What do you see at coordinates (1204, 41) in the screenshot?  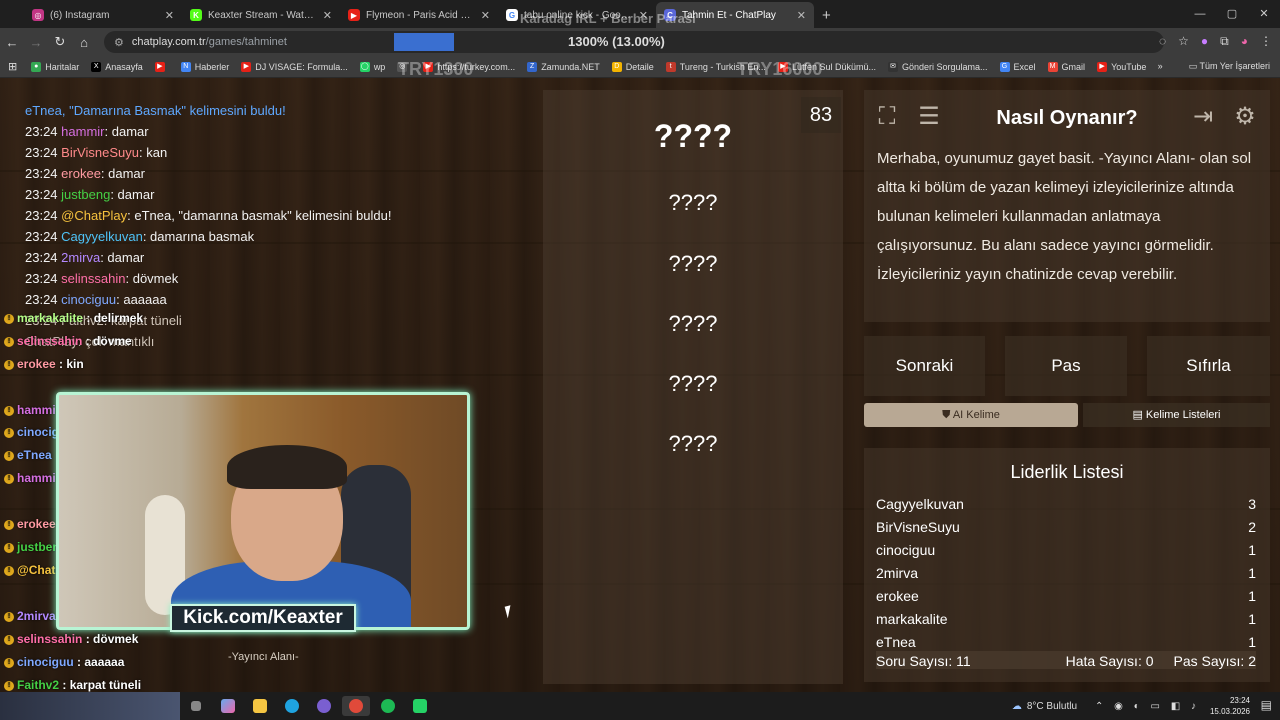 I see `extension-icon: ●` at bounding box center [1204, 41].